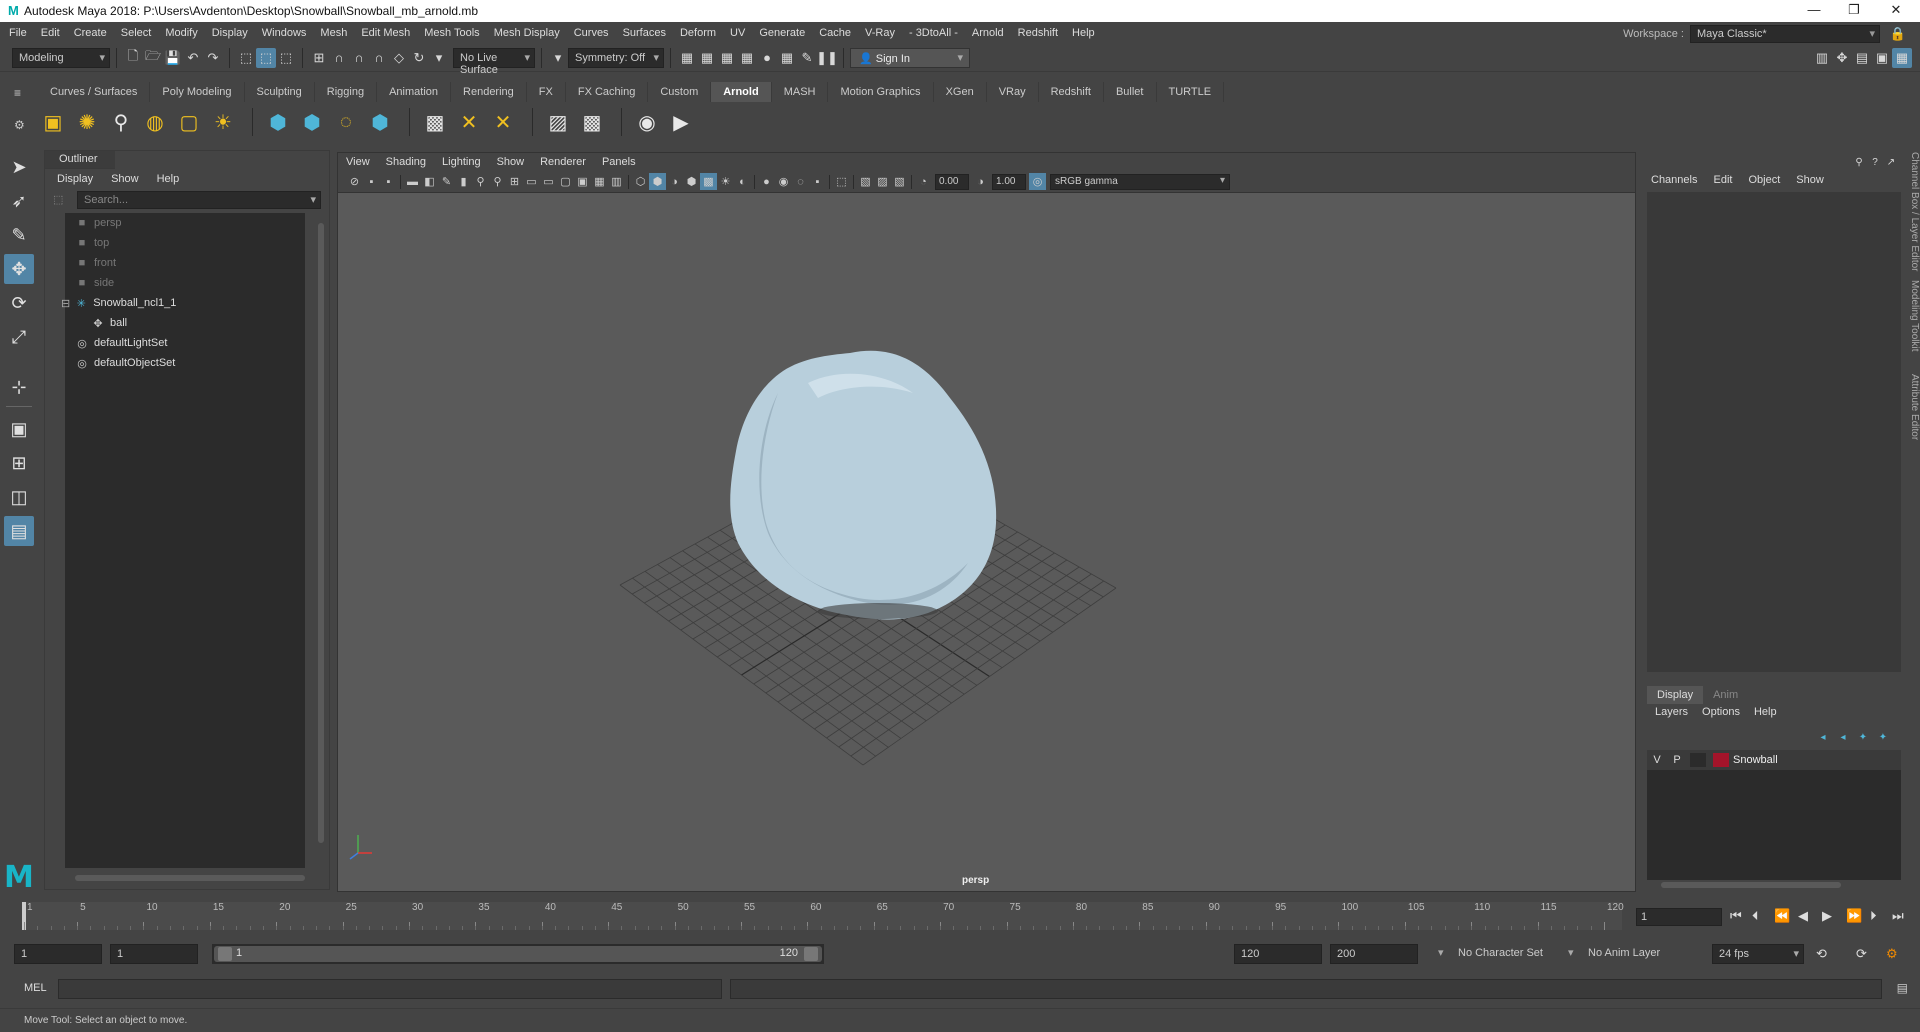 The width and height of the screenshot is (1920, 1032). I want to click on mel-label: MEL, so click(35, 988).